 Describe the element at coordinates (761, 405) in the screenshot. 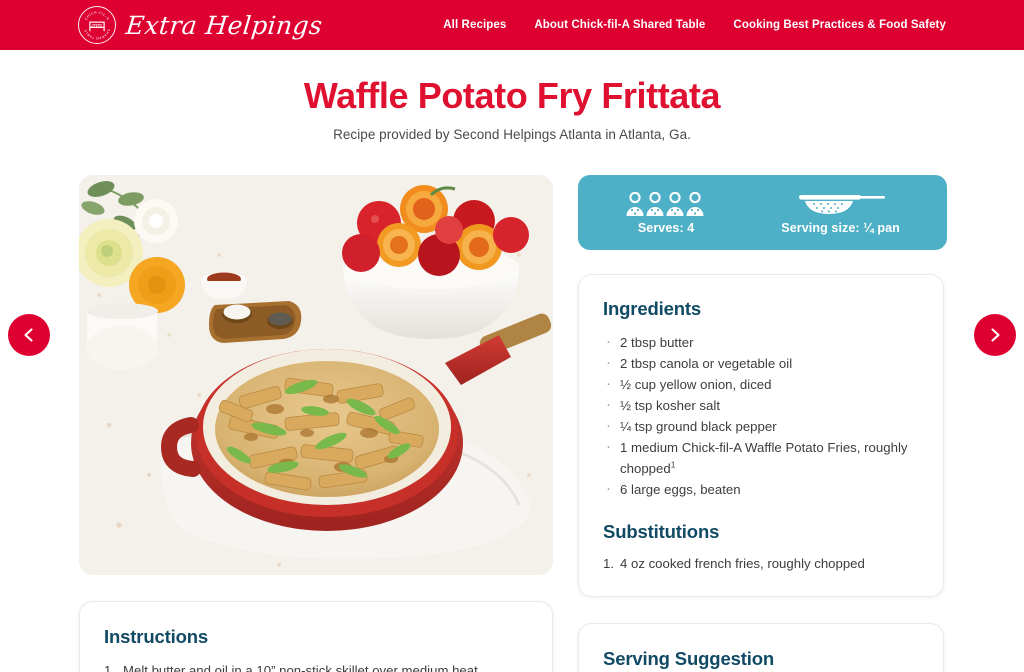

I see `ingredient-item: ½ tsp kosher salt` at that location.